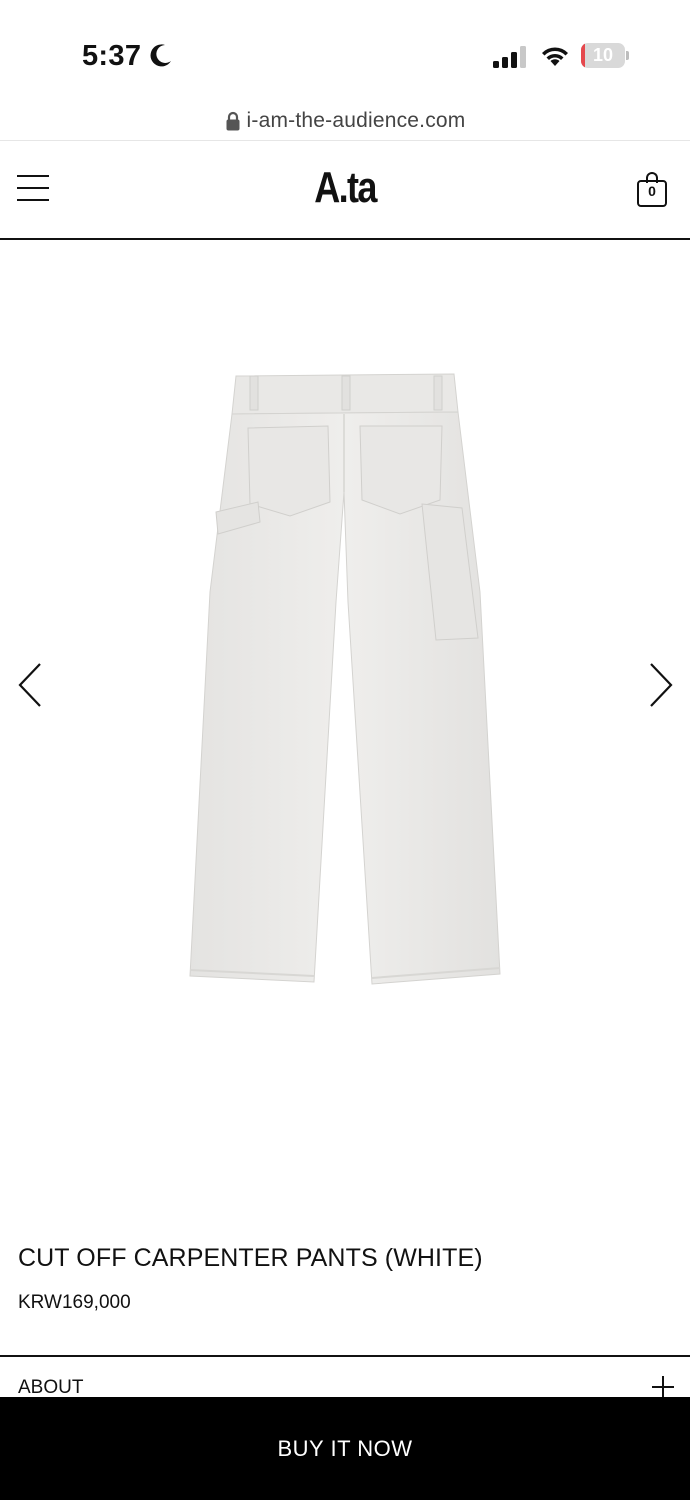 The height and width of the screenshot is (1500, 690). What do you see at coordinates (112, 56) in the screenshot?
I see `status-time: 5:37` at bounding box center [112, 56].